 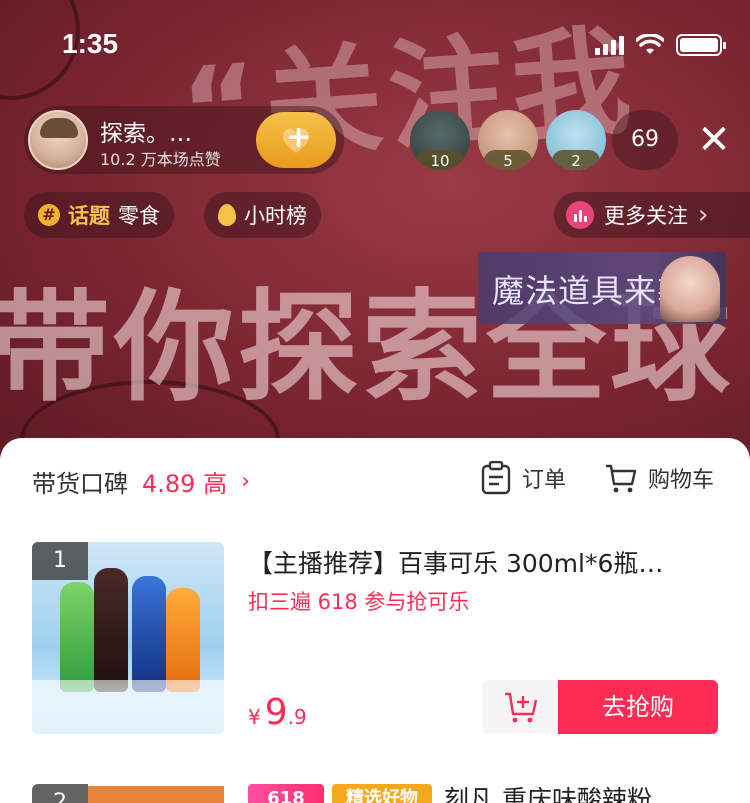 What do you see at coordinates (645, 140) in the screenshot?
I see `viewer-count: 69` at bounding box center [645, 140].